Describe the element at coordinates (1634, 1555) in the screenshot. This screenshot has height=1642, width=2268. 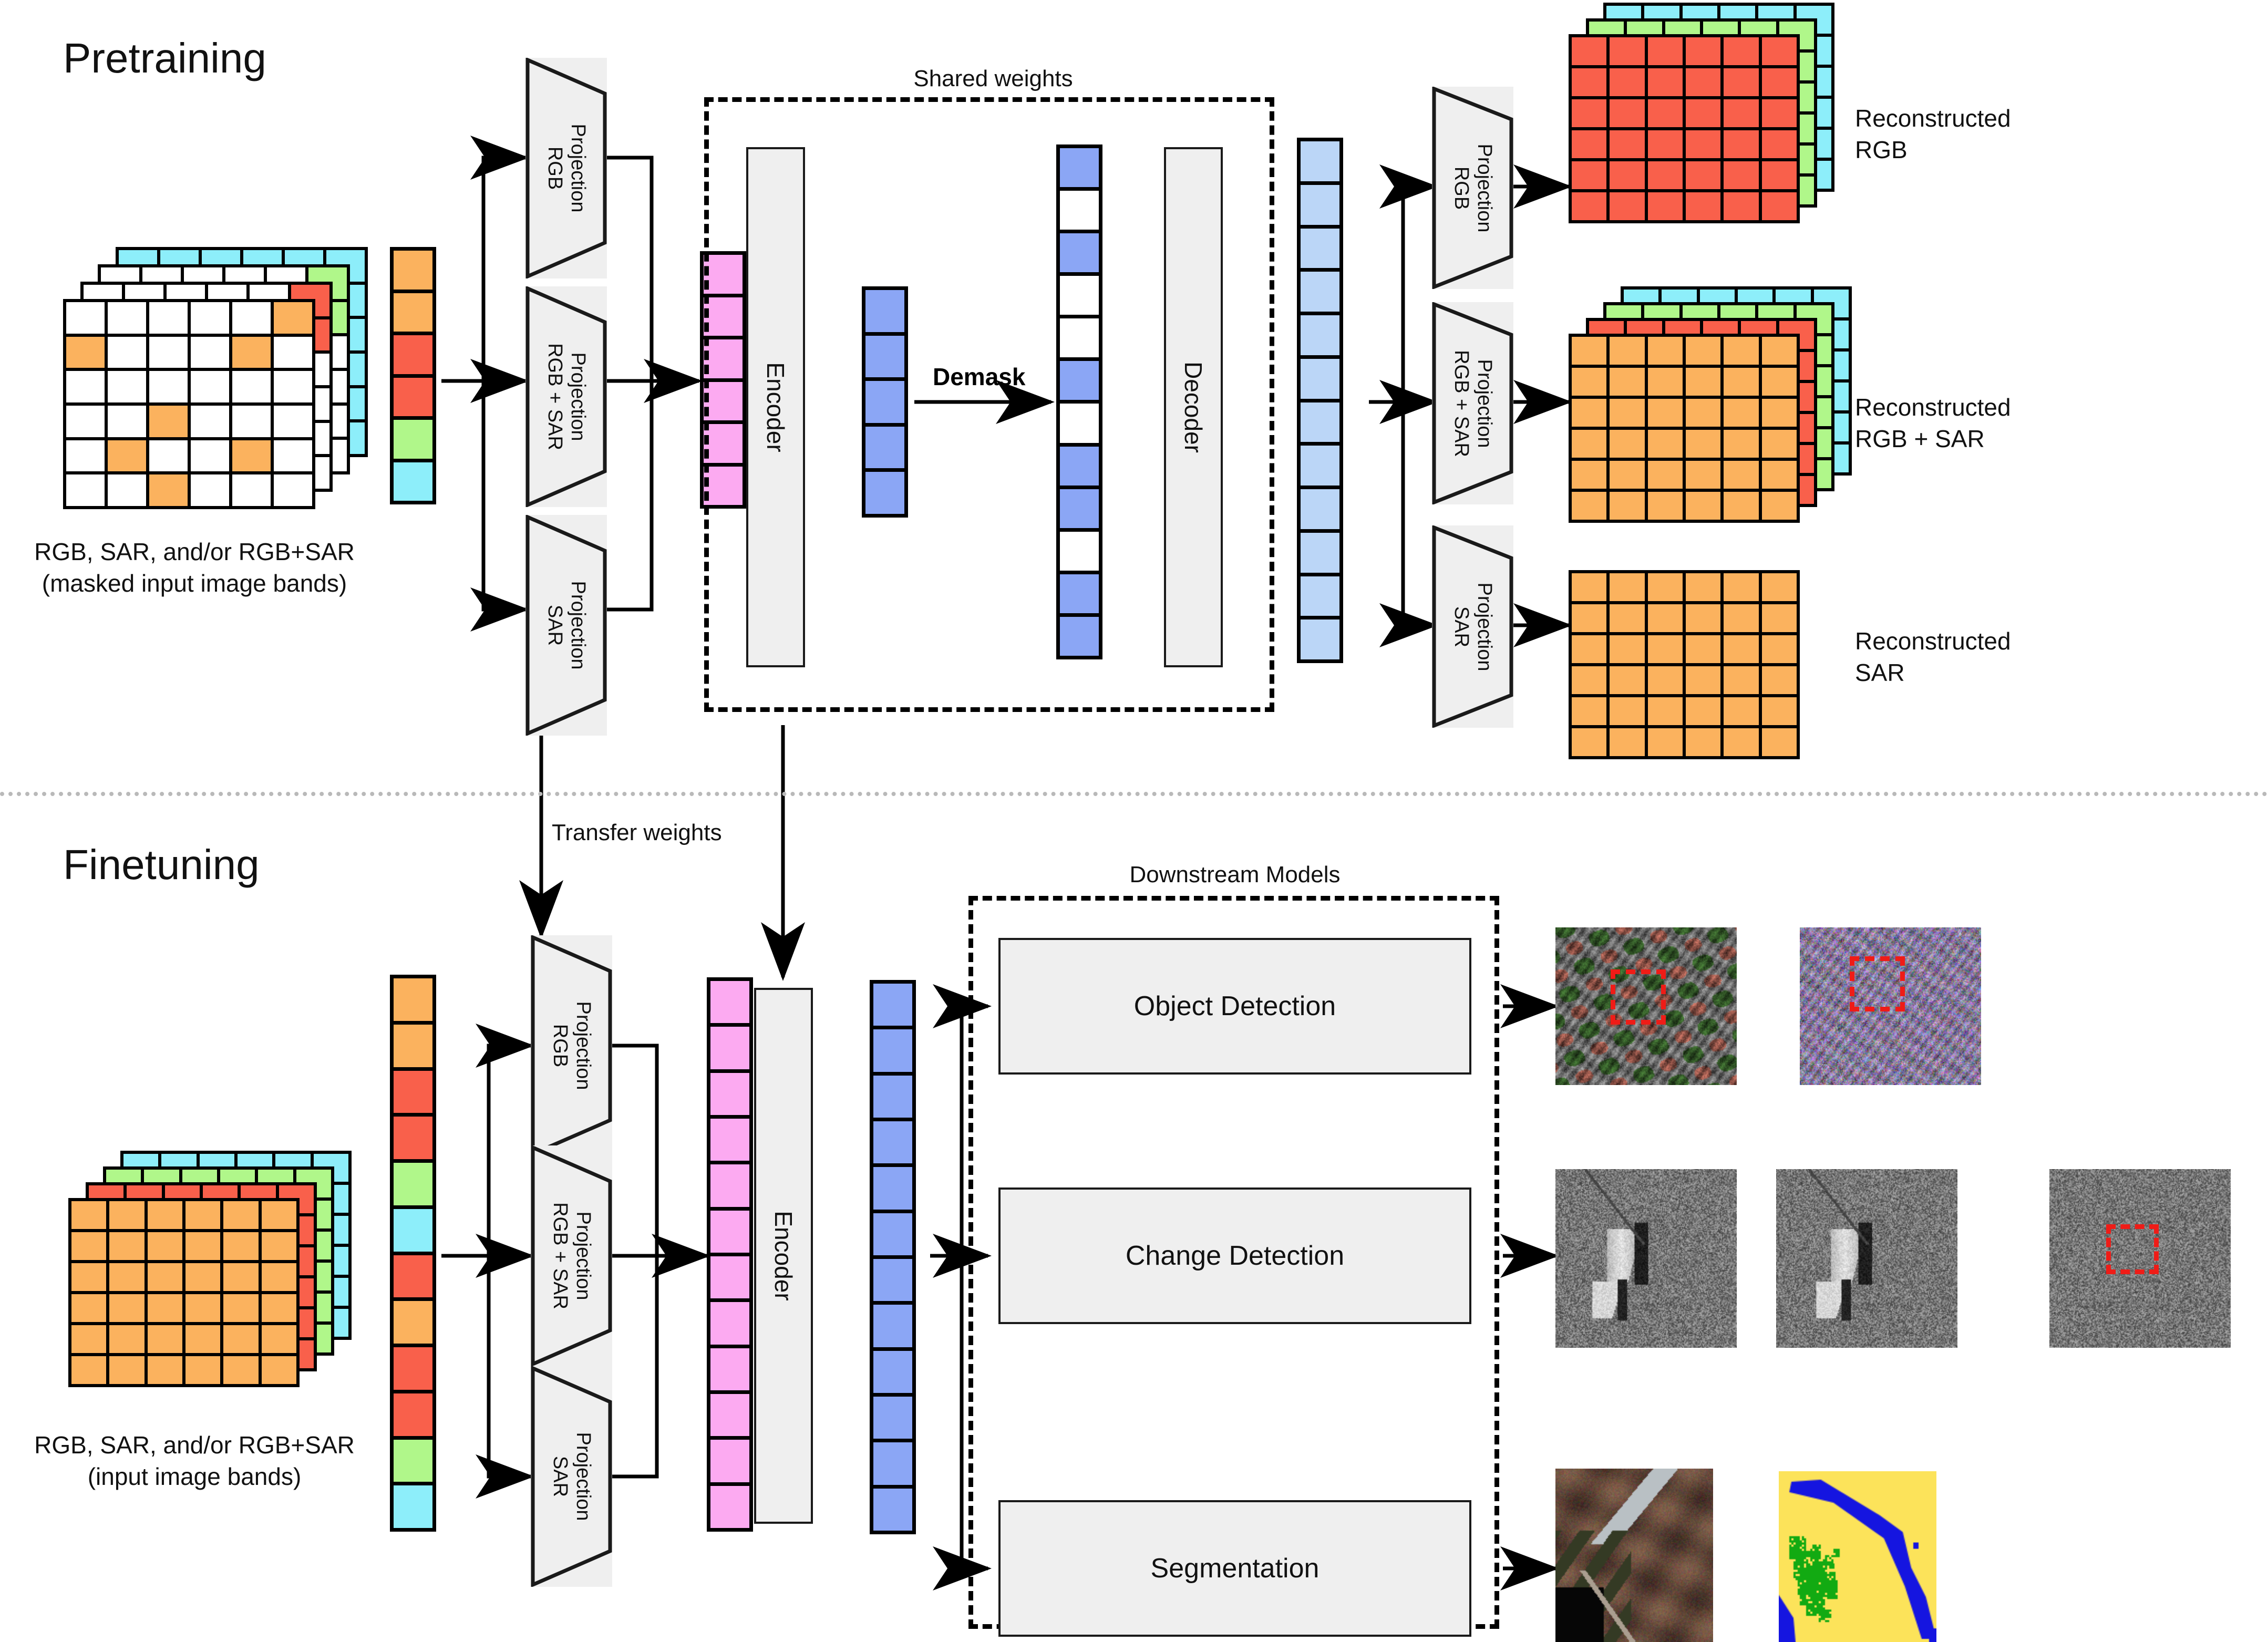
I see `segmentation-optical-image` at that location.